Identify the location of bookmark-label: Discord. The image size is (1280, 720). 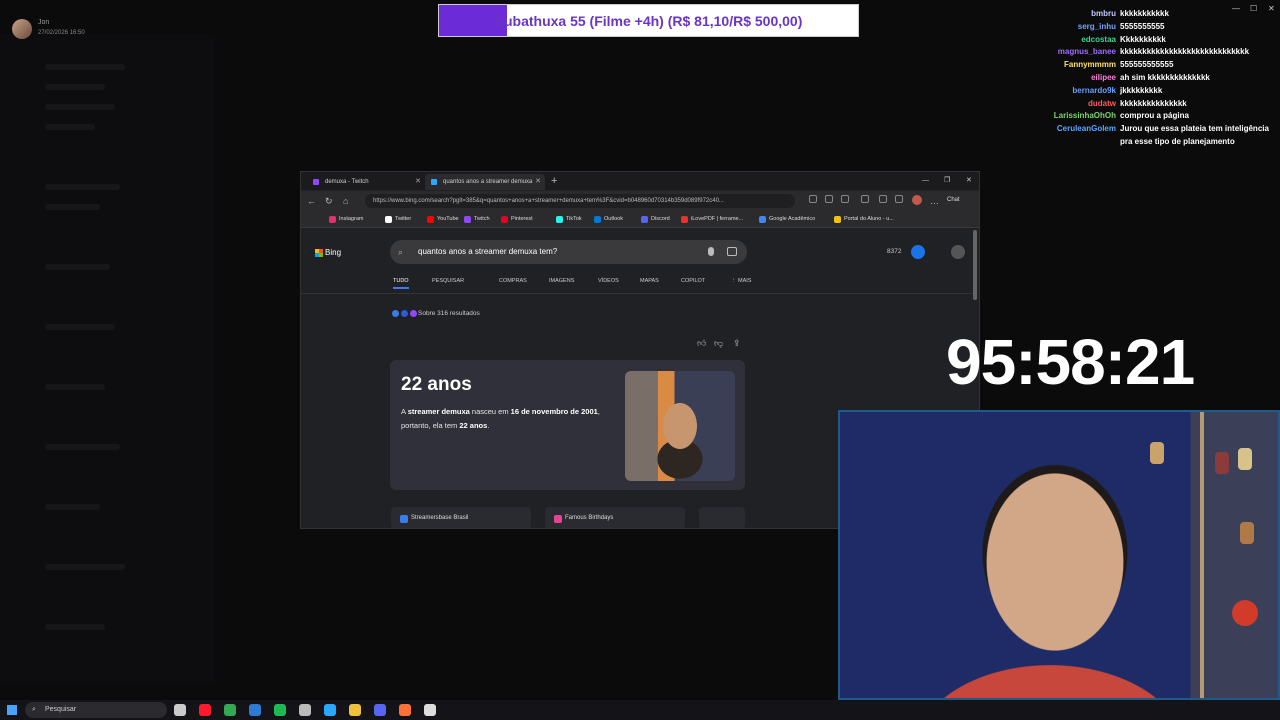
(660, 219).